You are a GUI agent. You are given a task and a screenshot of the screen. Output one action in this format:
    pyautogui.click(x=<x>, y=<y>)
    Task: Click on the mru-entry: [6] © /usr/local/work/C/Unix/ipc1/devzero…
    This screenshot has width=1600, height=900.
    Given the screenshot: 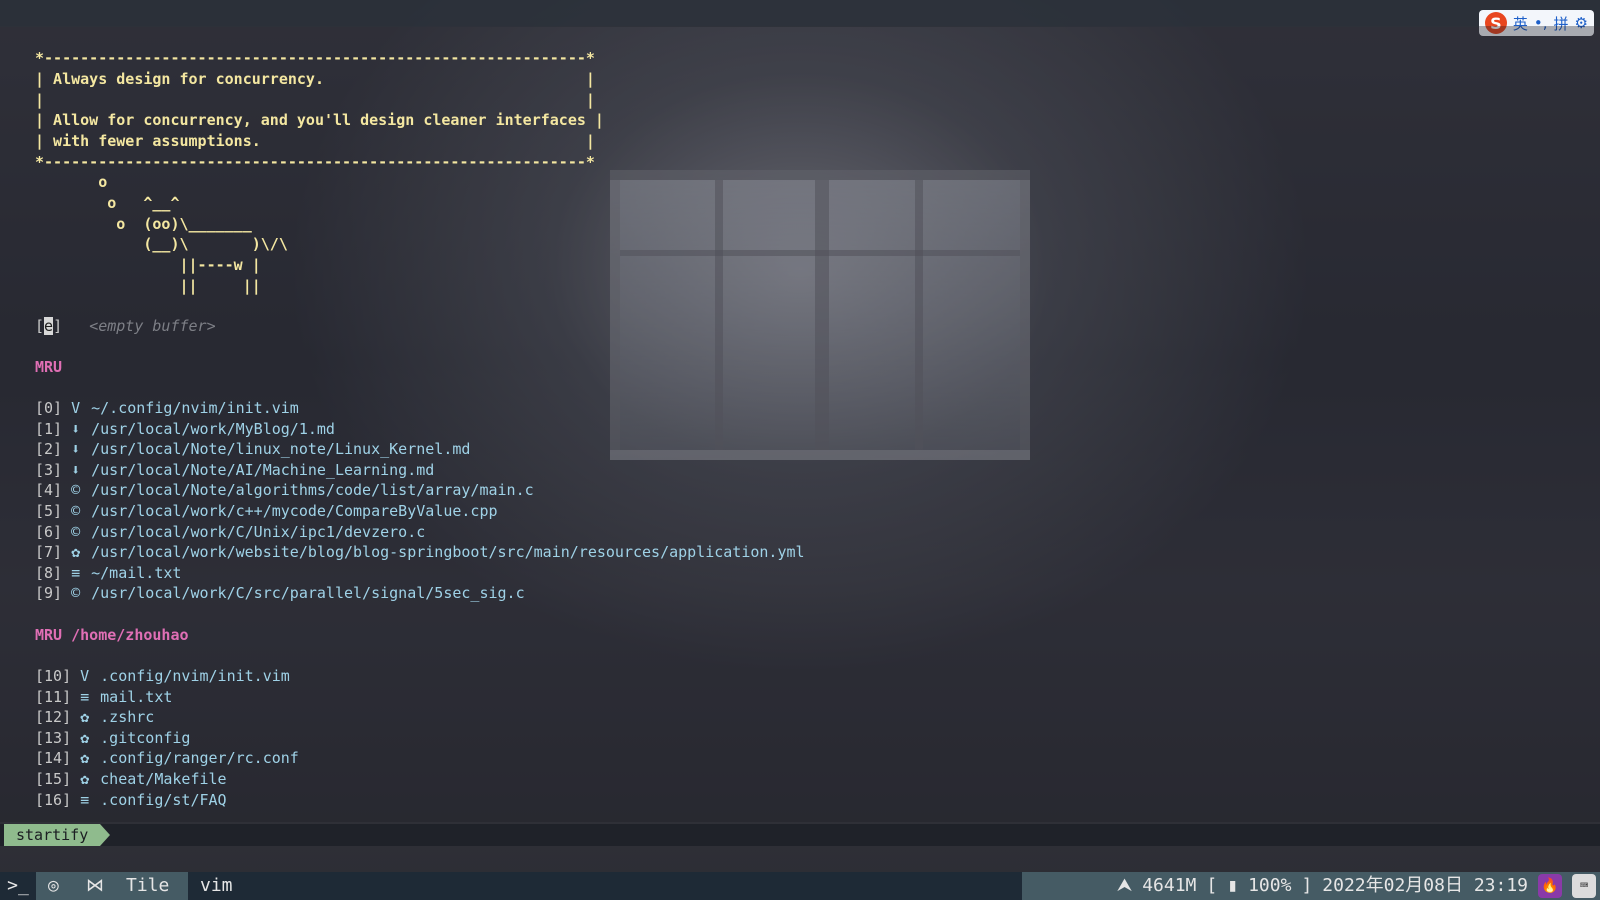 What is the action you would take?
    pyautogui.click(x=230, y=532)
    